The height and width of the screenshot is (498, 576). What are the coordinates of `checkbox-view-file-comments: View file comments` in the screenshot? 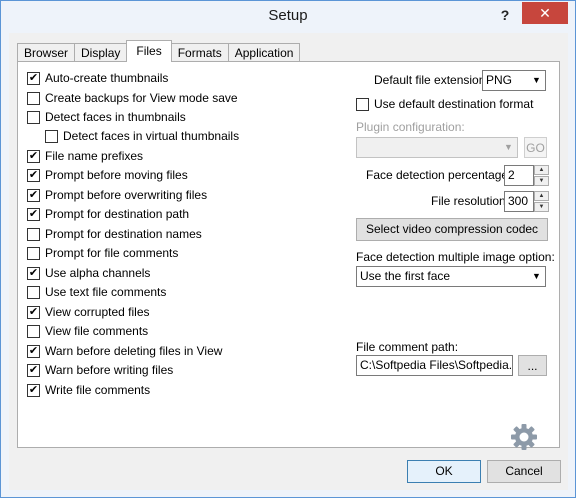 It's located at (87, 331).